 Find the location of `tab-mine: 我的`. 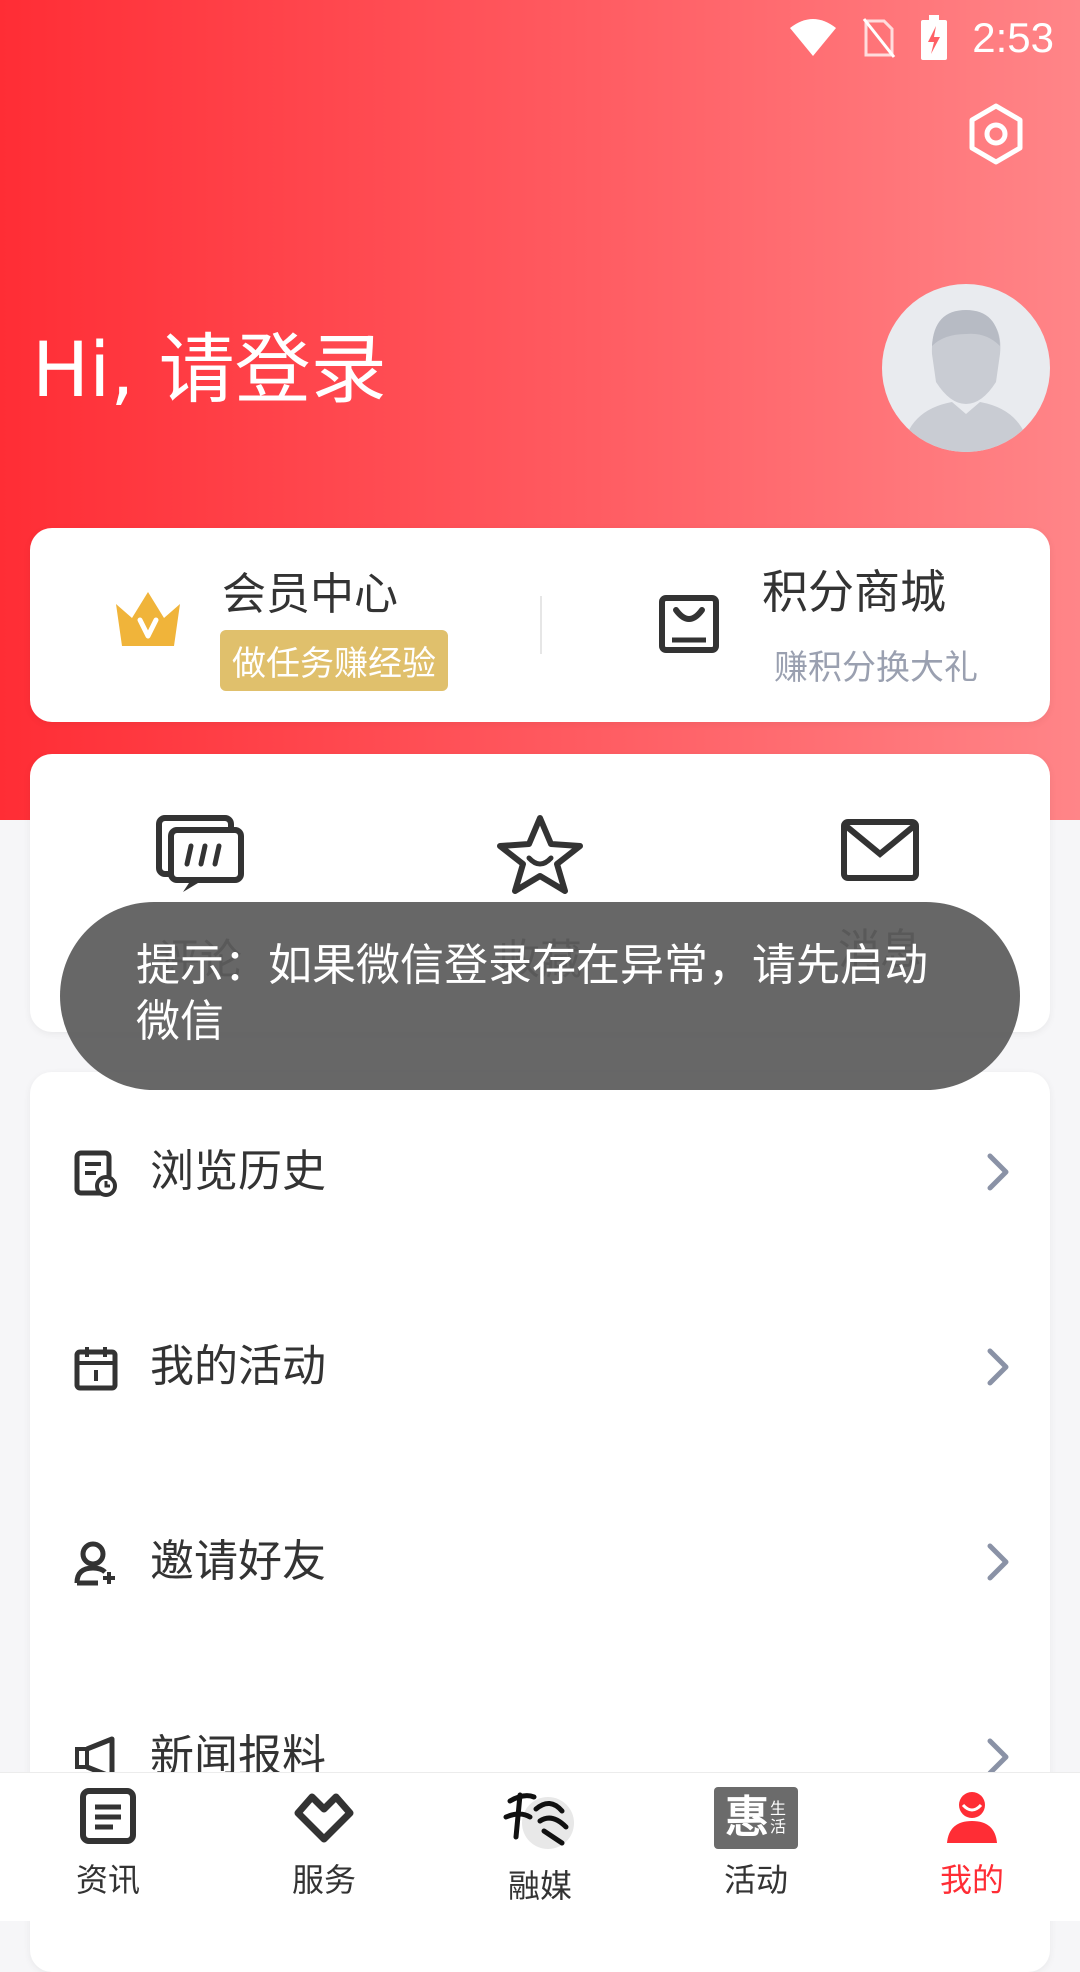

tab-mine: 我的 is located at coordinates (972, 1844).